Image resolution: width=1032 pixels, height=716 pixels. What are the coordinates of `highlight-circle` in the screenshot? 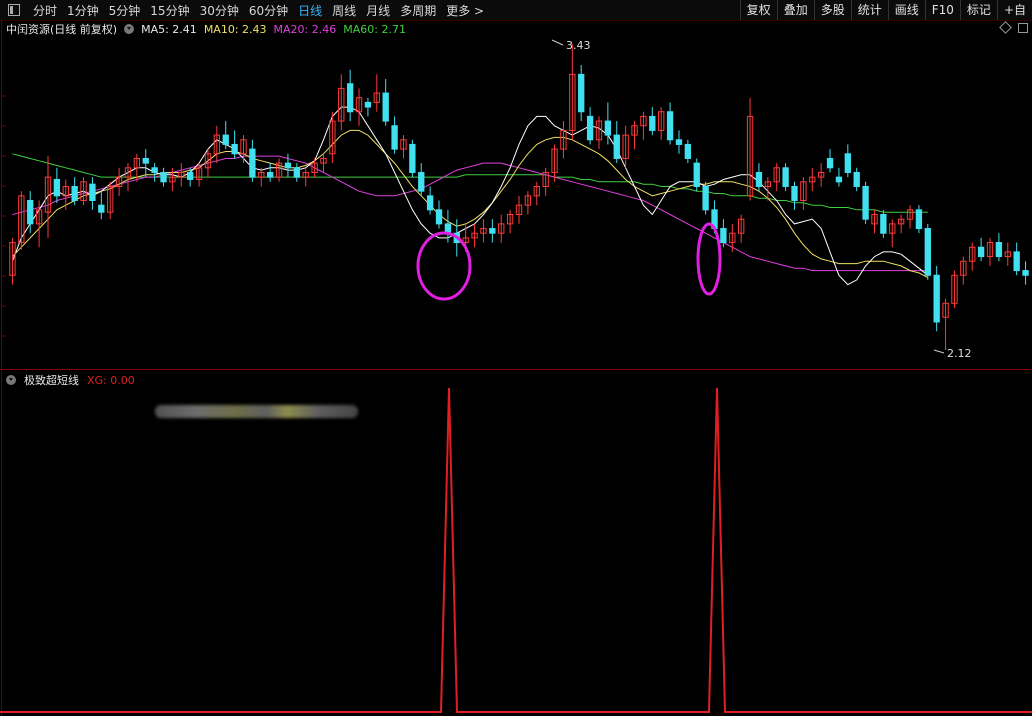 It's located at (444, 266).